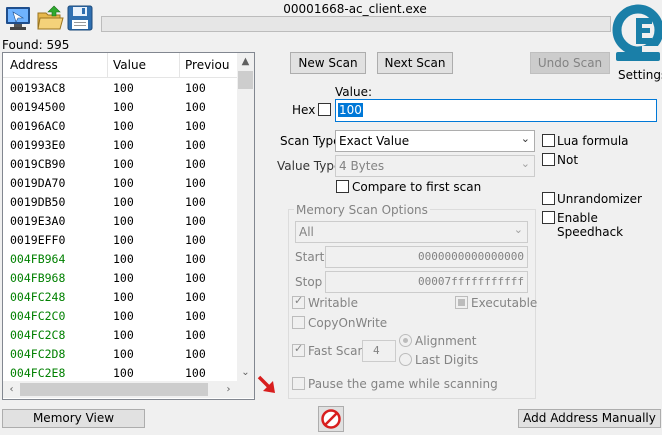 The height and width of the screenshot is (435, 662). Describe the element at coordinates (447, 360) in the screenshot. I see `last-digits-label: Last Digits` at that location.